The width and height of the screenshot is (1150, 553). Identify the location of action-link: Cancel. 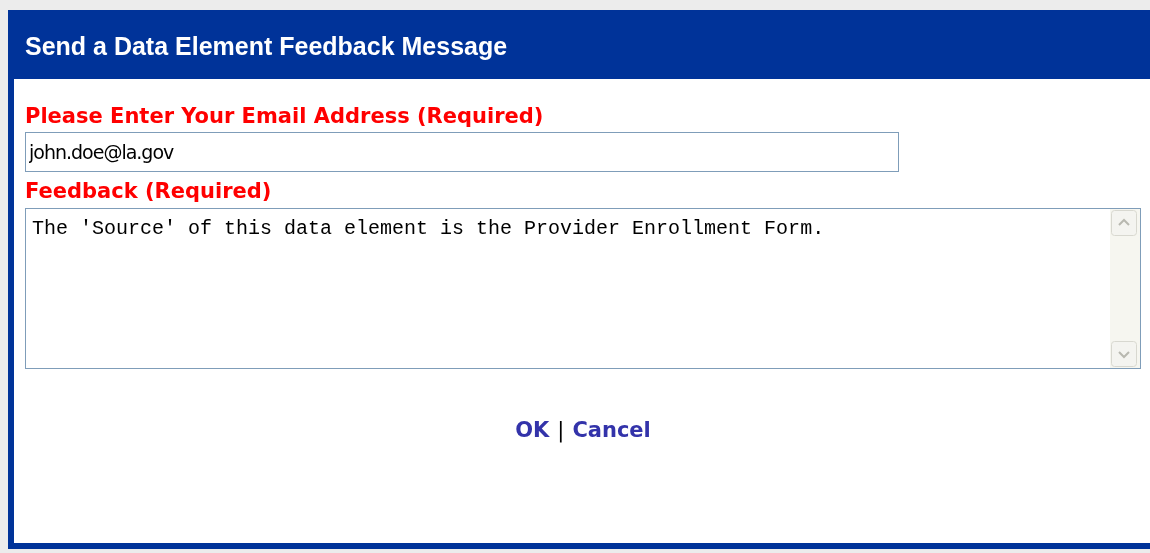
(611, 431).